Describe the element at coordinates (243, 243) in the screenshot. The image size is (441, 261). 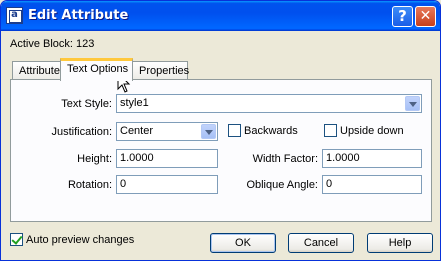
I see `ok-button: OK` at that location.